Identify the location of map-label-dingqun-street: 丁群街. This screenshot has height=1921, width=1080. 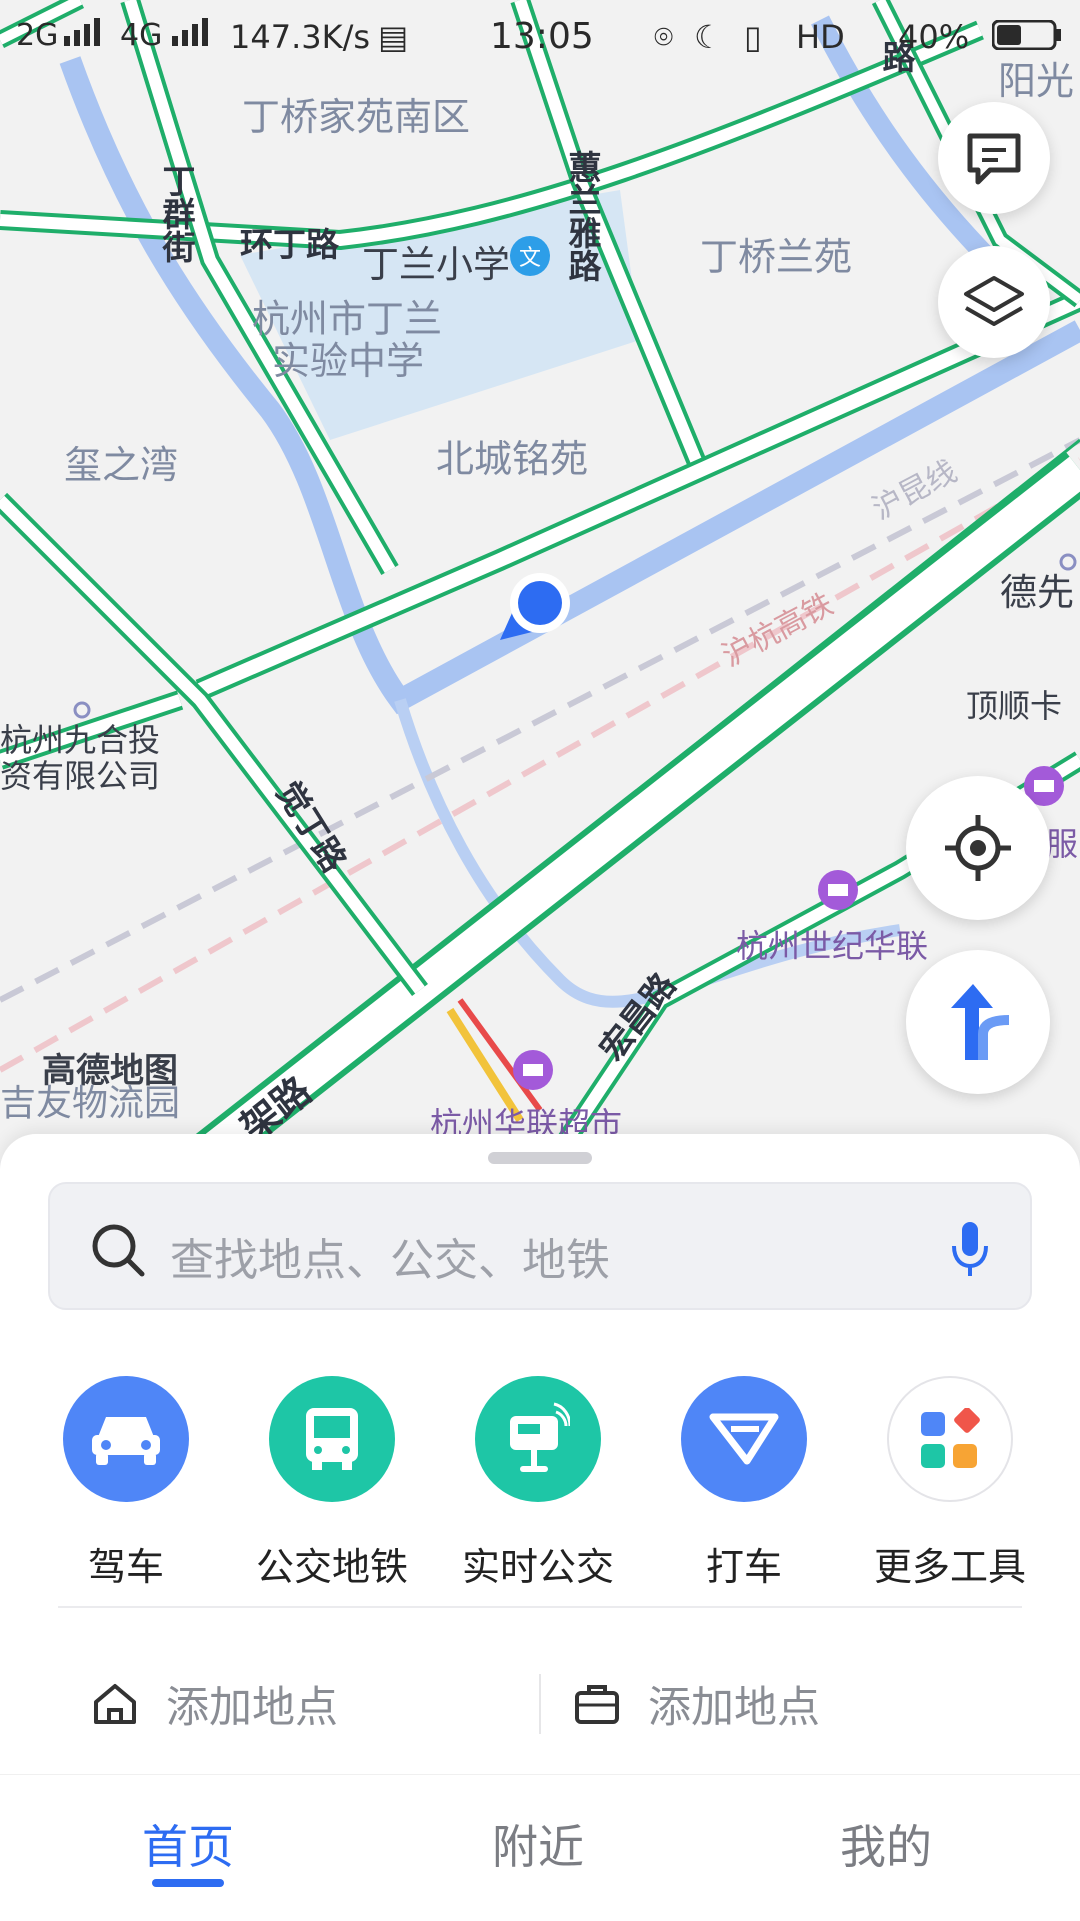
(176, 213).